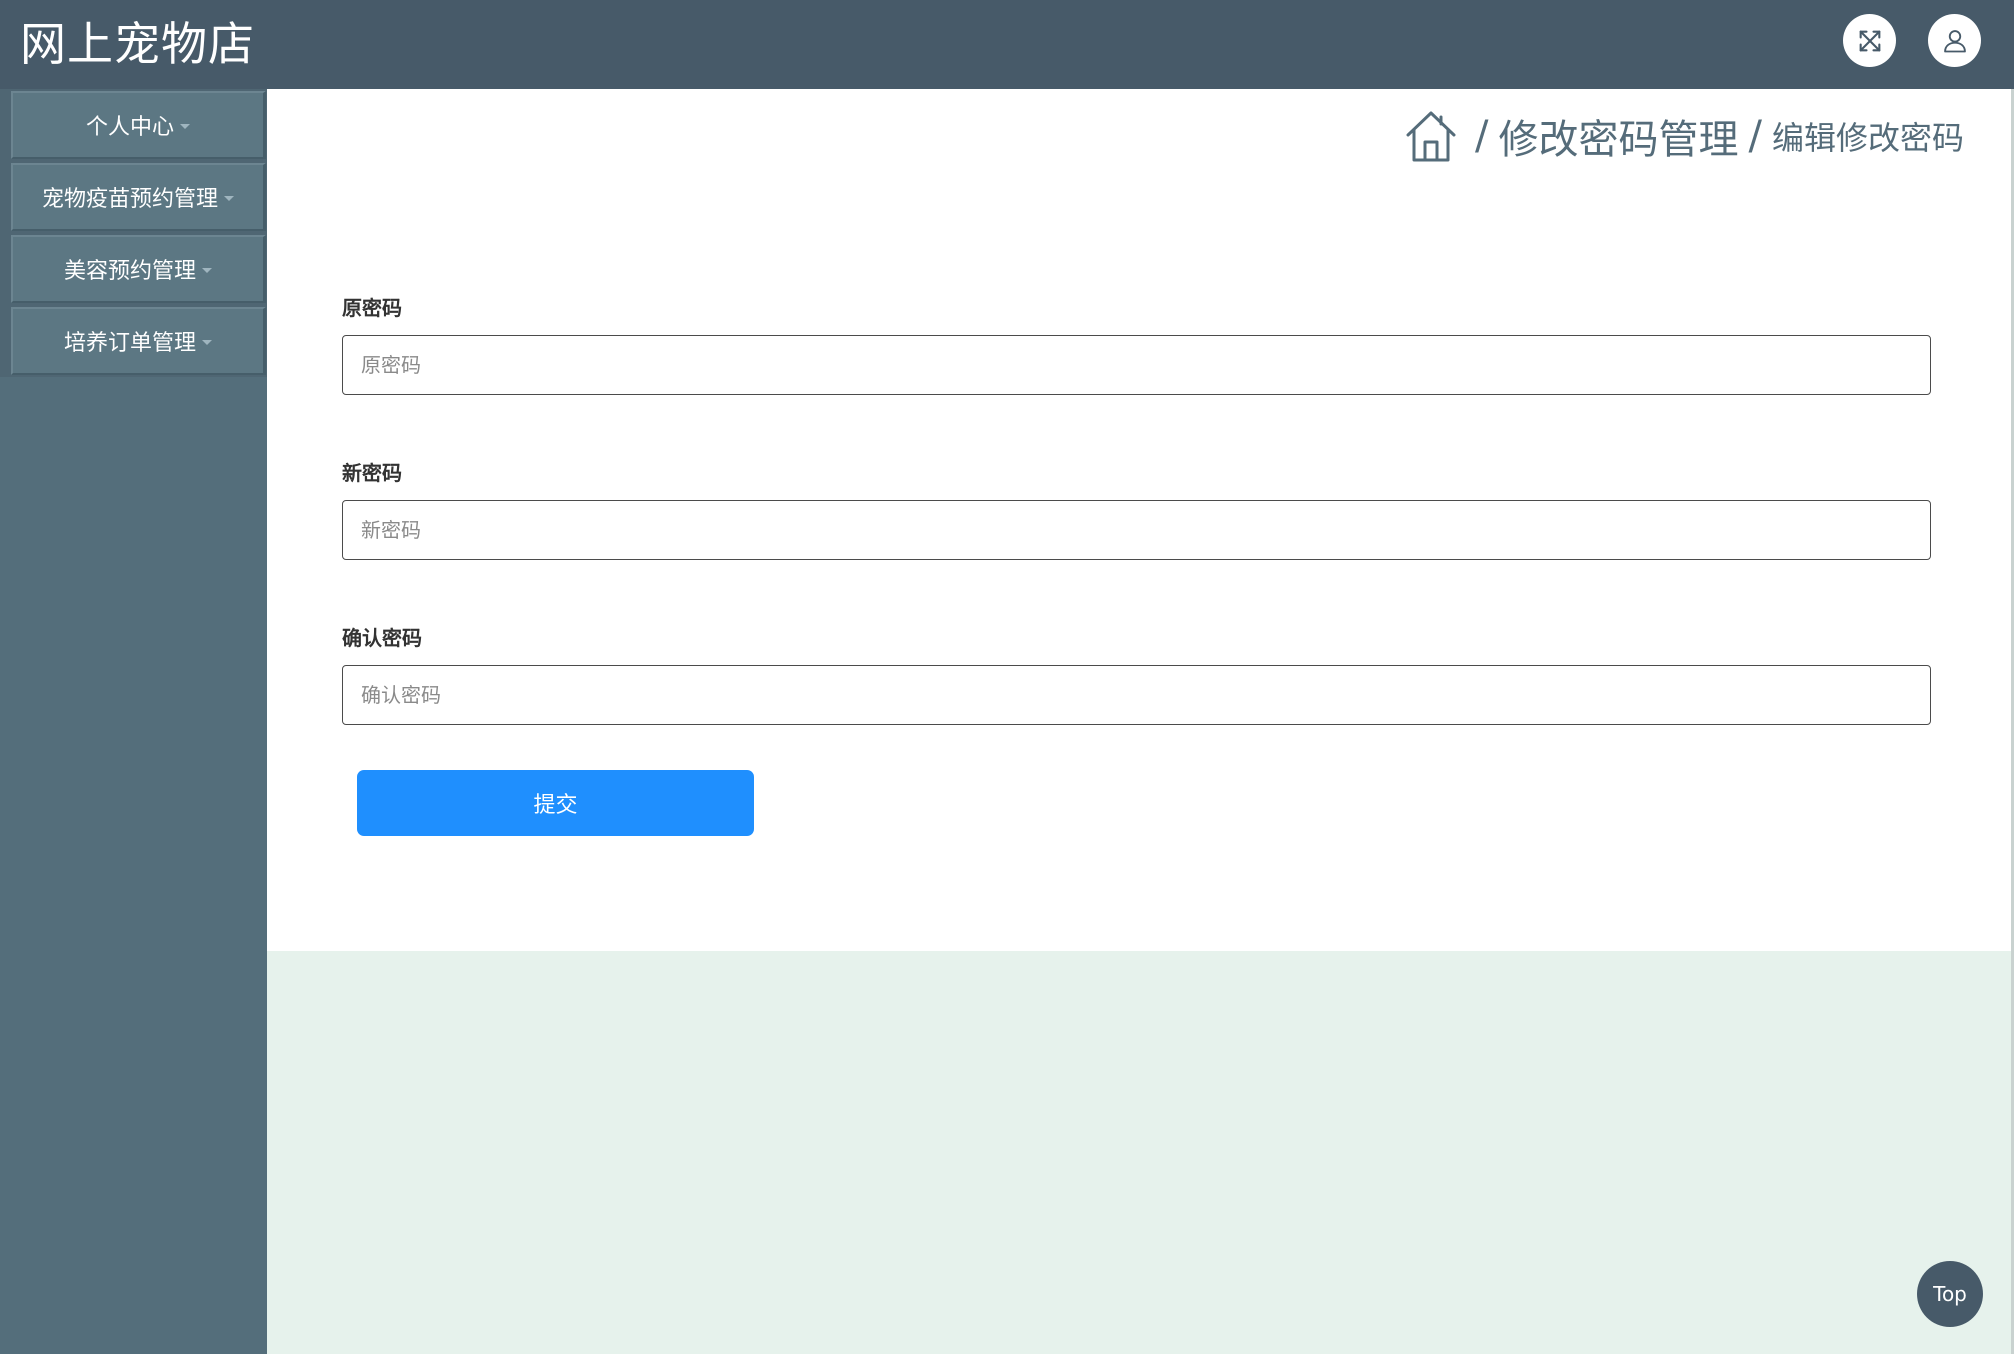 The height and width of the screenshot is (1354, 2014). I want to click on sidebar-item-training-orders: 培养订单管理, so click(138, 341).